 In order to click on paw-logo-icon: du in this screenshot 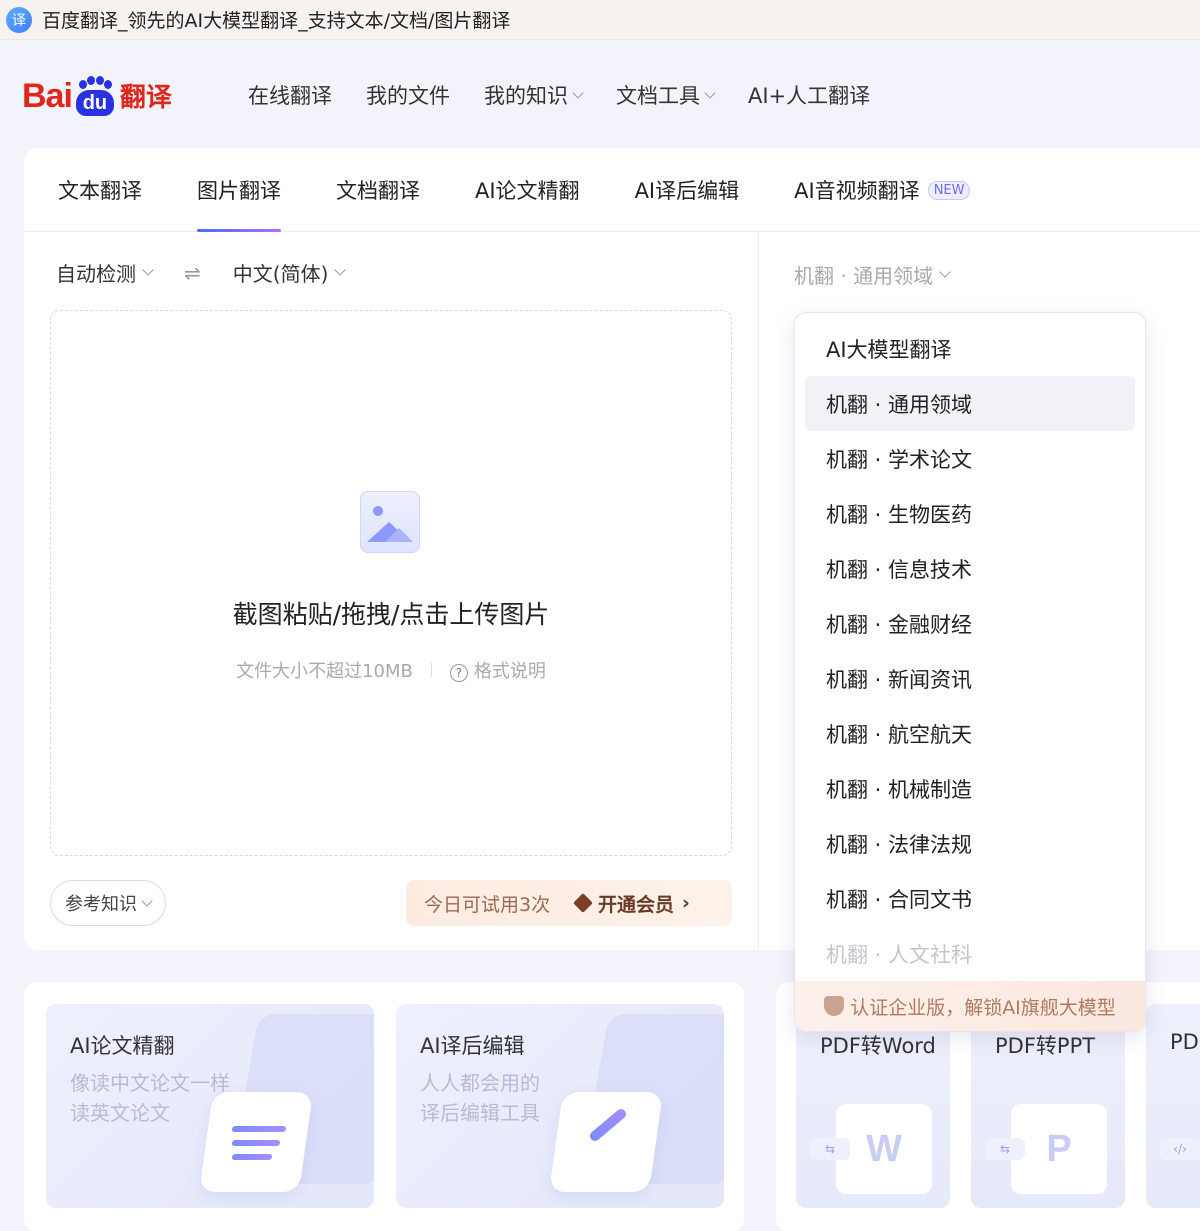, I will do `click(95, 96)`.